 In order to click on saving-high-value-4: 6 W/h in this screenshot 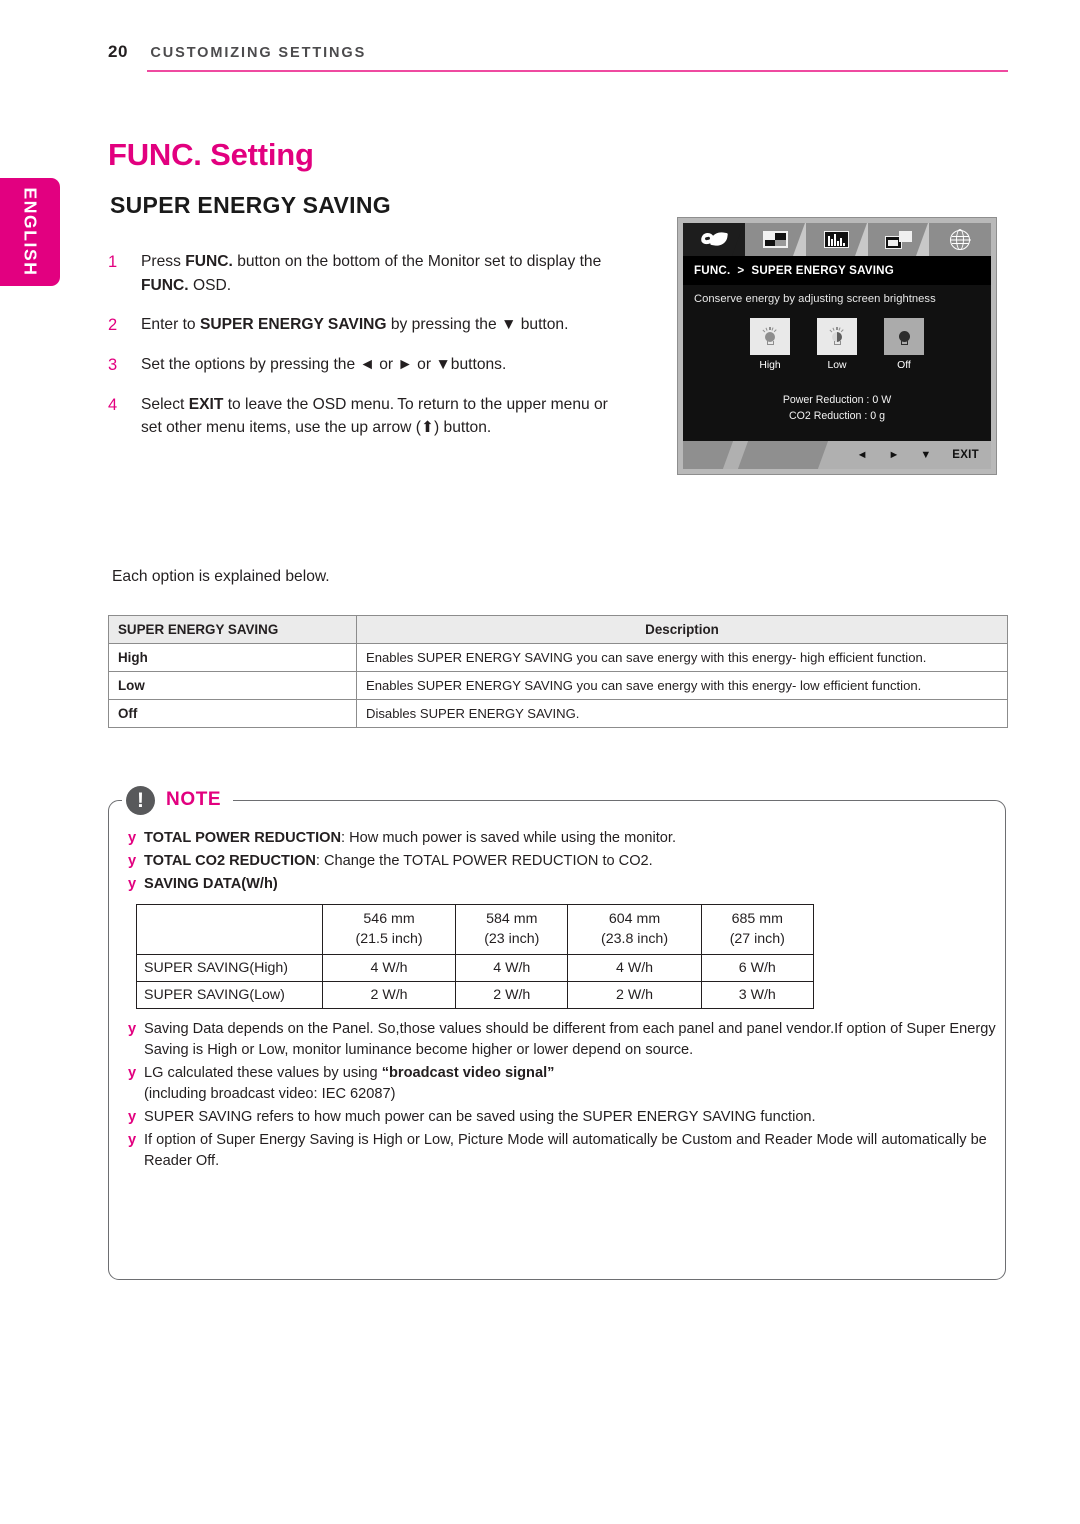, I will do `click(757, 968)`.